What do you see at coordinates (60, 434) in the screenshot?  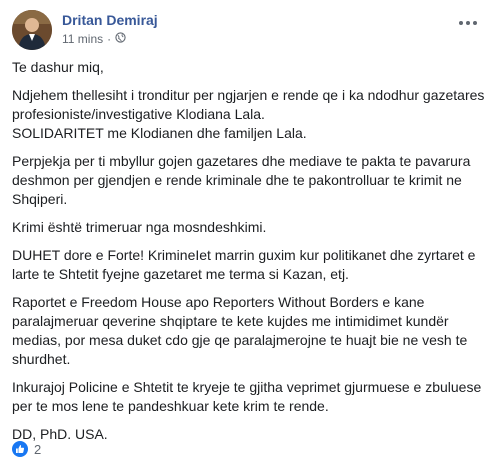 I see `post-paragraph: DD, PhD. USA.` at bounding box center [60, 434].